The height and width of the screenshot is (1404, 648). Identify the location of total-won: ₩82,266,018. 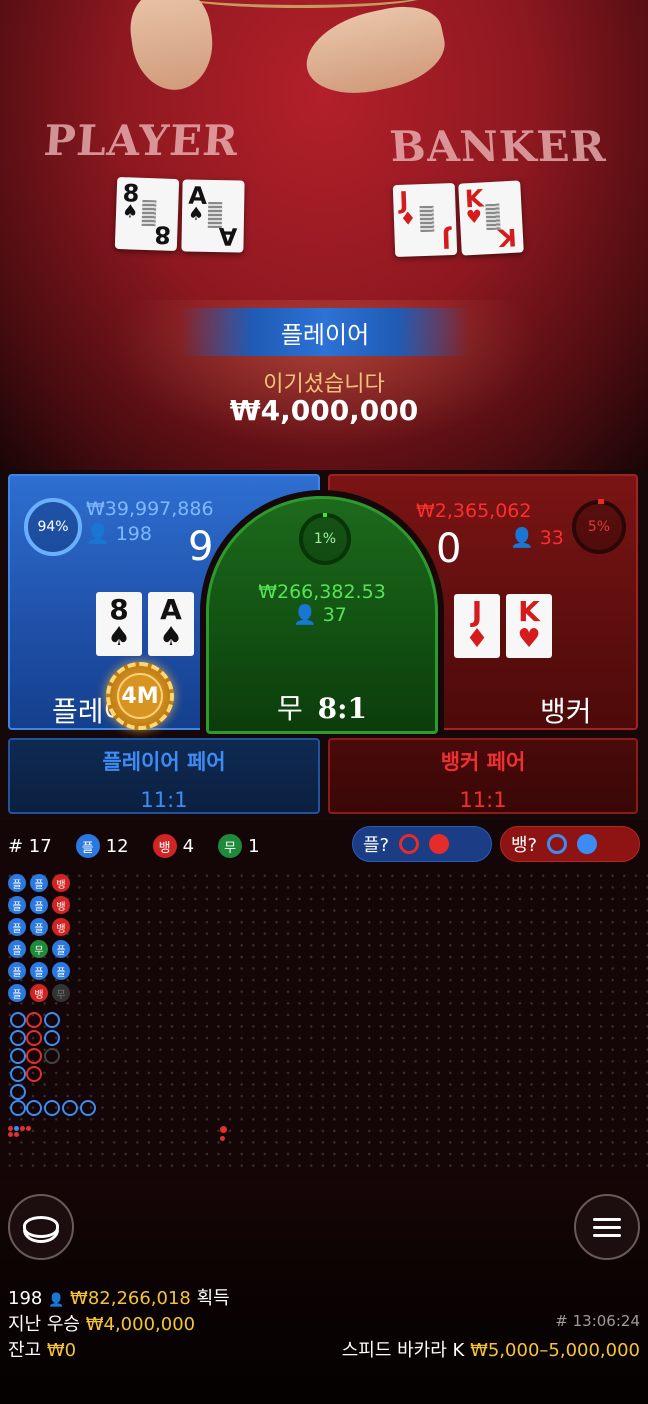
(130, 1298).